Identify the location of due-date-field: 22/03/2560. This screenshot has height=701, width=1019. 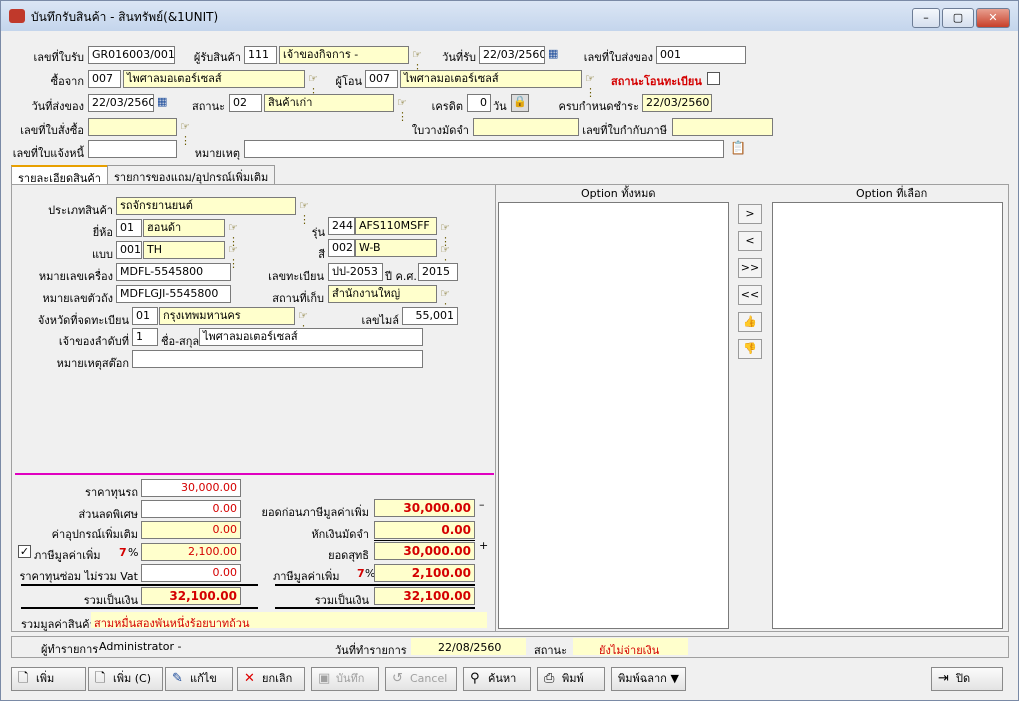
(677, 103).